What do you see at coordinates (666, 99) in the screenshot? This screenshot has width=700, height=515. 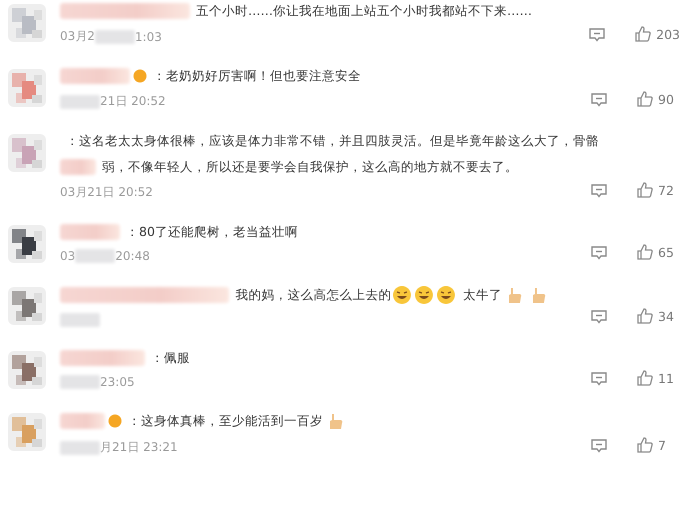 I see `like-count: 90` at bounding box center [666, 99].